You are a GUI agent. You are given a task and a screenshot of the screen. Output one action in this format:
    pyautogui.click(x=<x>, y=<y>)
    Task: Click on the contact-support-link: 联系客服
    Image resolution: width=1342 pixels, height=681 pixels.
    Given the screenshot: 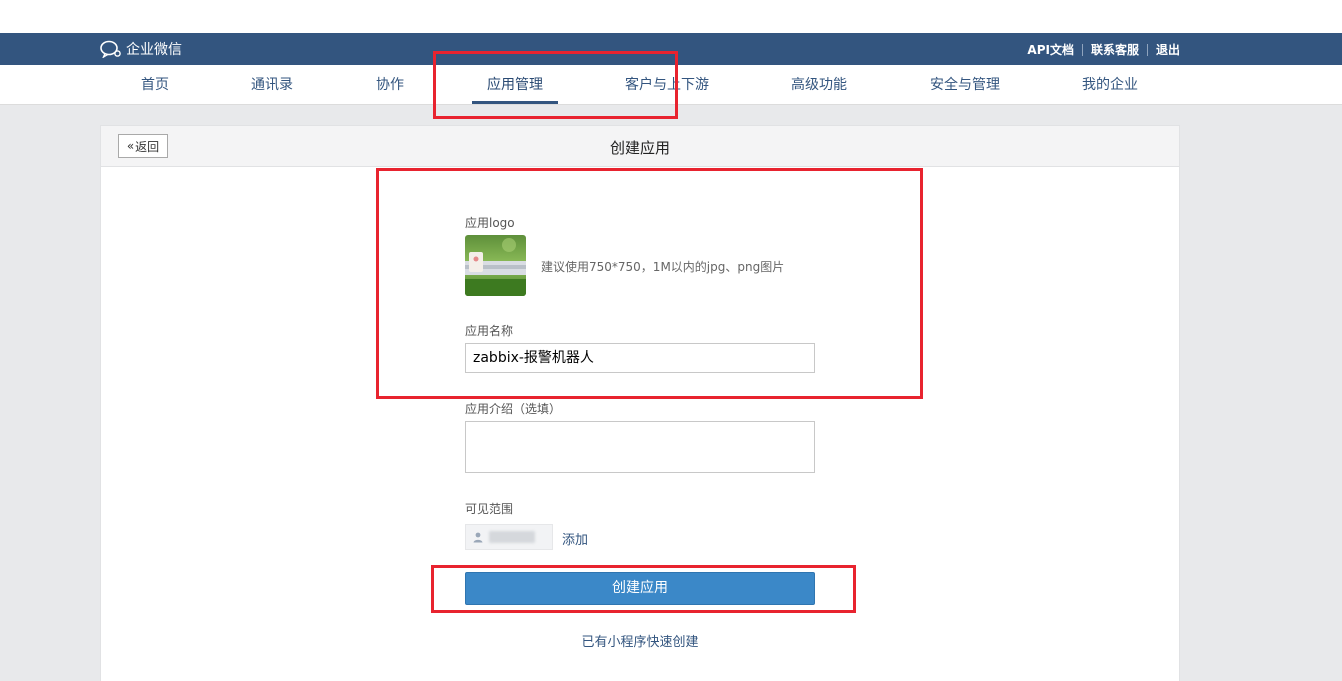 What is the action you would take?
    pyautogui.click(x=1115, y=49)
    